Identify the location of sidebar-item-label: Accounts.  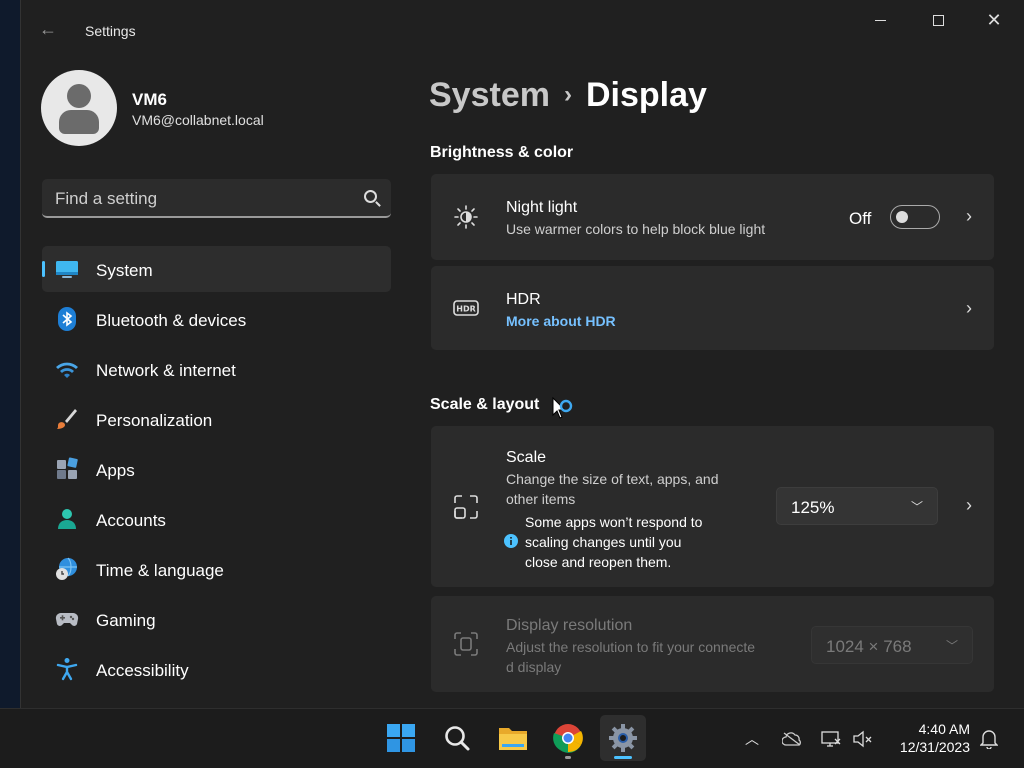
(131, 520).